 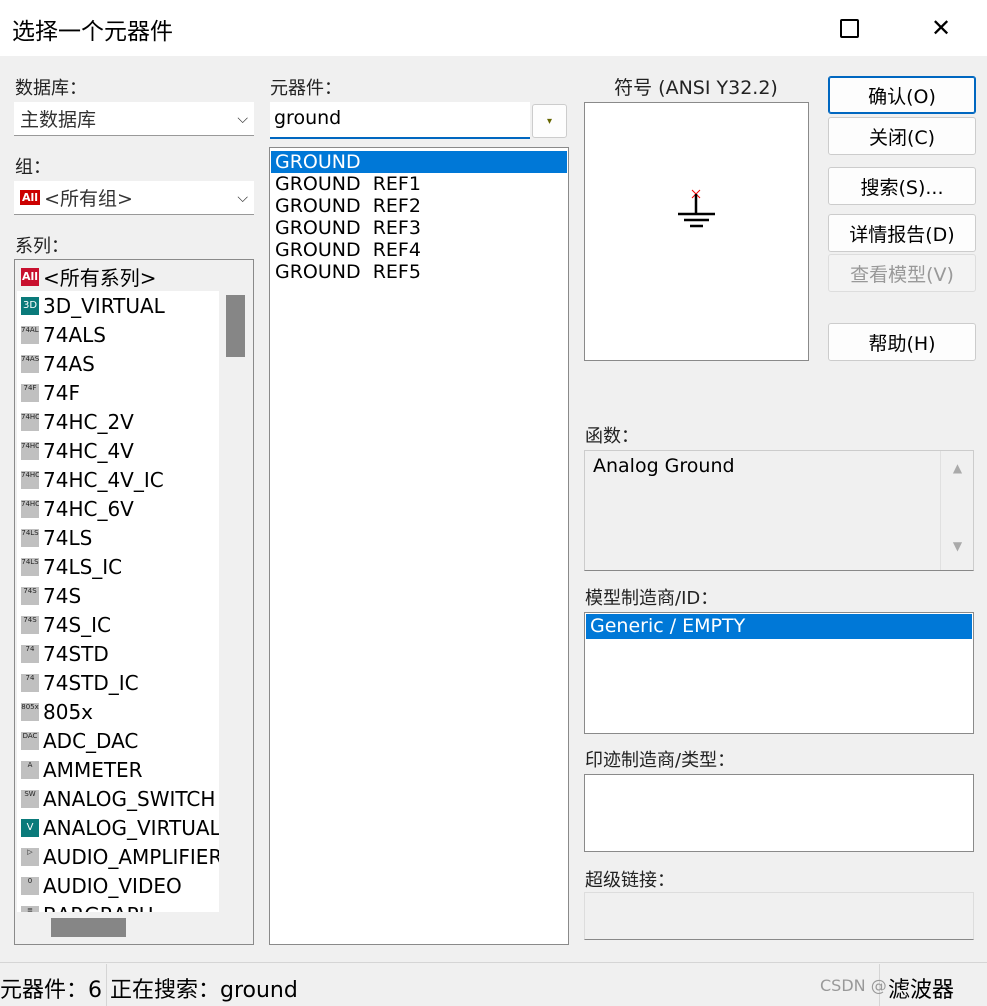 I want to click on series-item: A AMMETER, so click(x=118, y=769).